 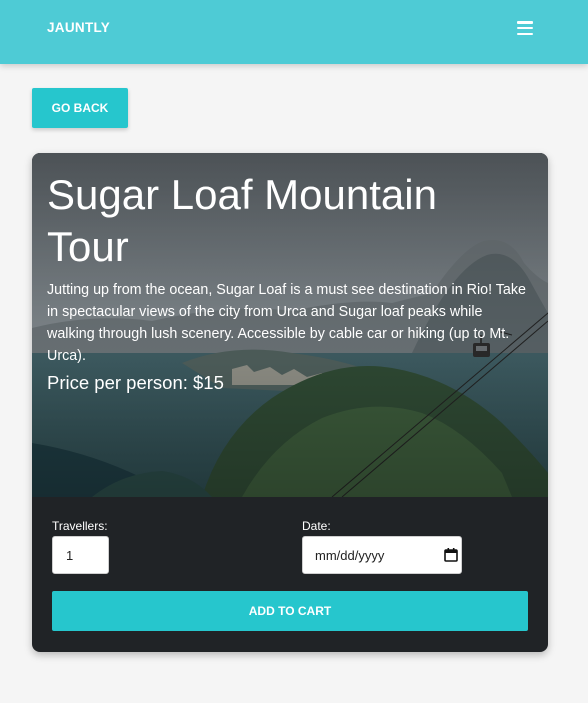 What do you see at coordinates (294, 32) in the screenshot?
I see `top-navbar: JAUNTLY` at bounding box center [294, 32].